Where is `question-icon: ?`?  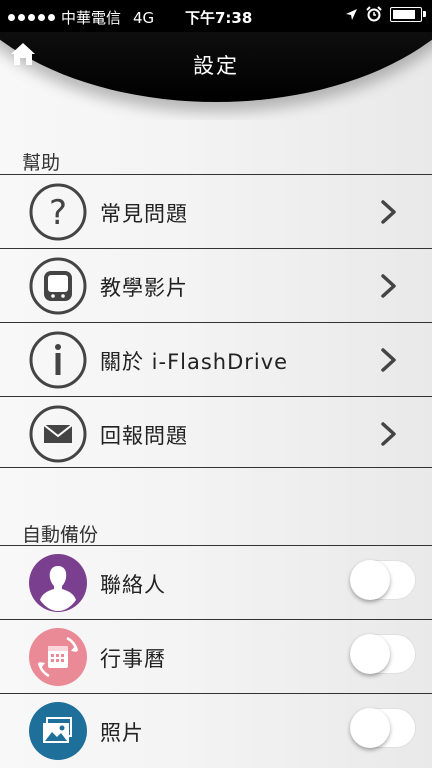 question-icon: ? is located at coordinates (58, 212).